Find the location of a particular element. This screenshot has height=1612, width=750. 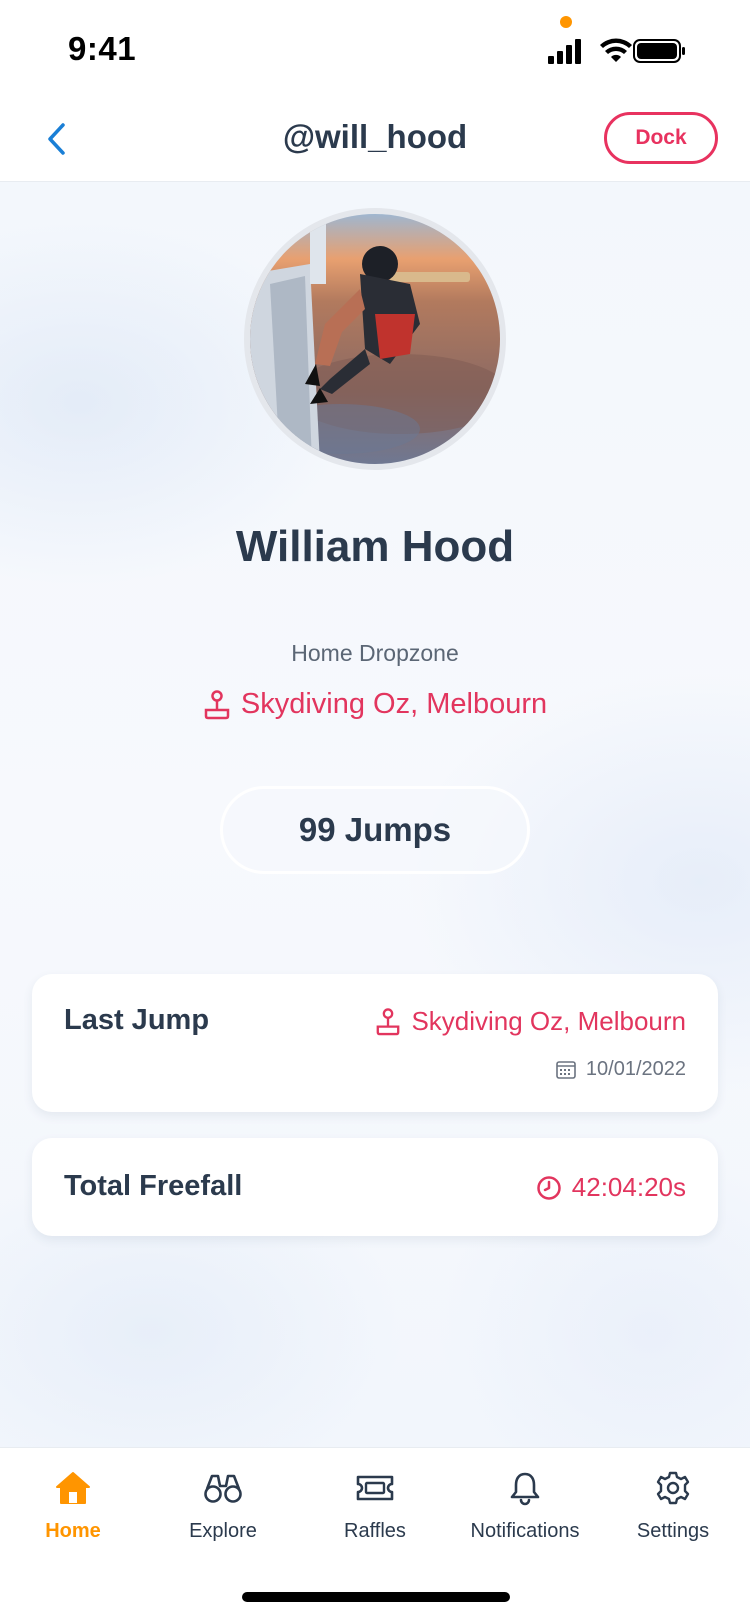

battery-icon is located at coordinates (659, 51).